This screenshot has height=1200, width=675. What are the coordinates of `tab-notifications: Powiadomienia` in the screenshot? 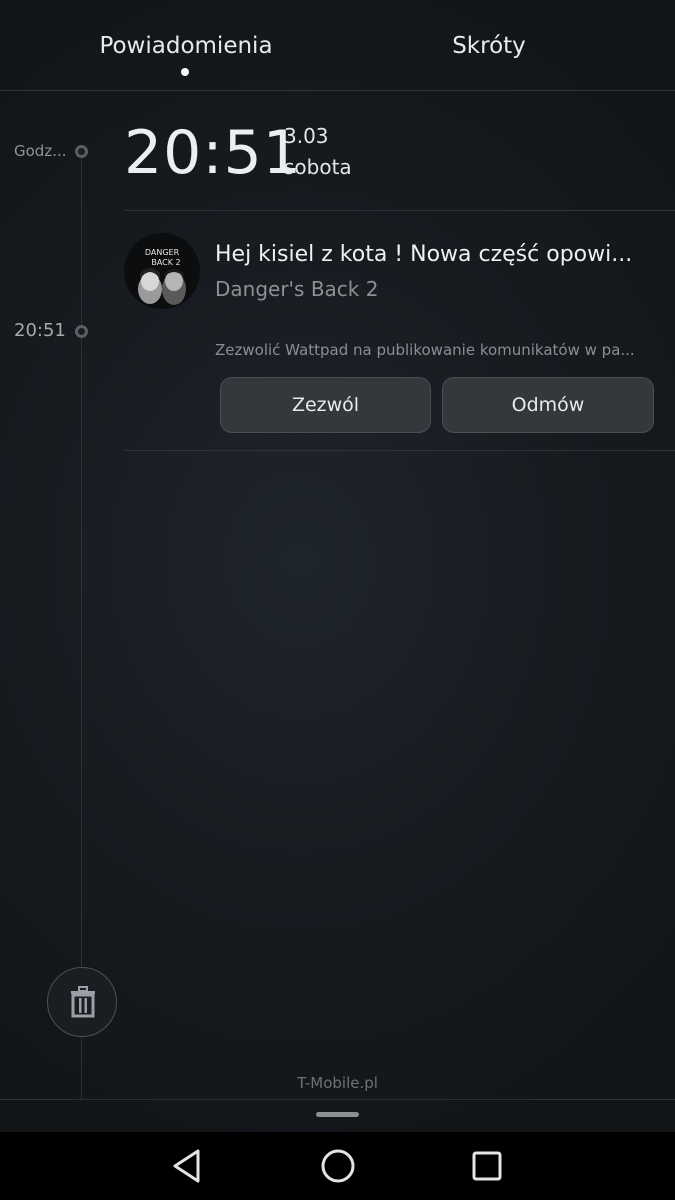 It's located at (186, 48).